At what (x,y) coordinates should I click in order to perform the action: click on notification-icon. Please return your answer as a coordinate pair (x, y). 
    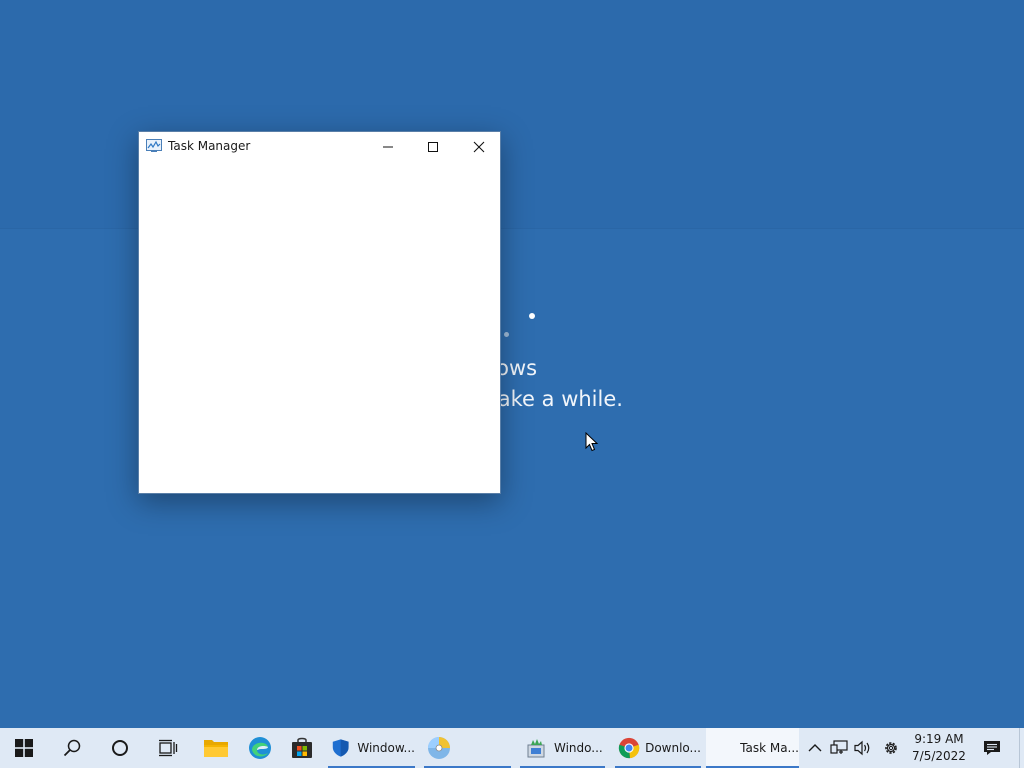
    Looking at the image, I should click on (992, 748).